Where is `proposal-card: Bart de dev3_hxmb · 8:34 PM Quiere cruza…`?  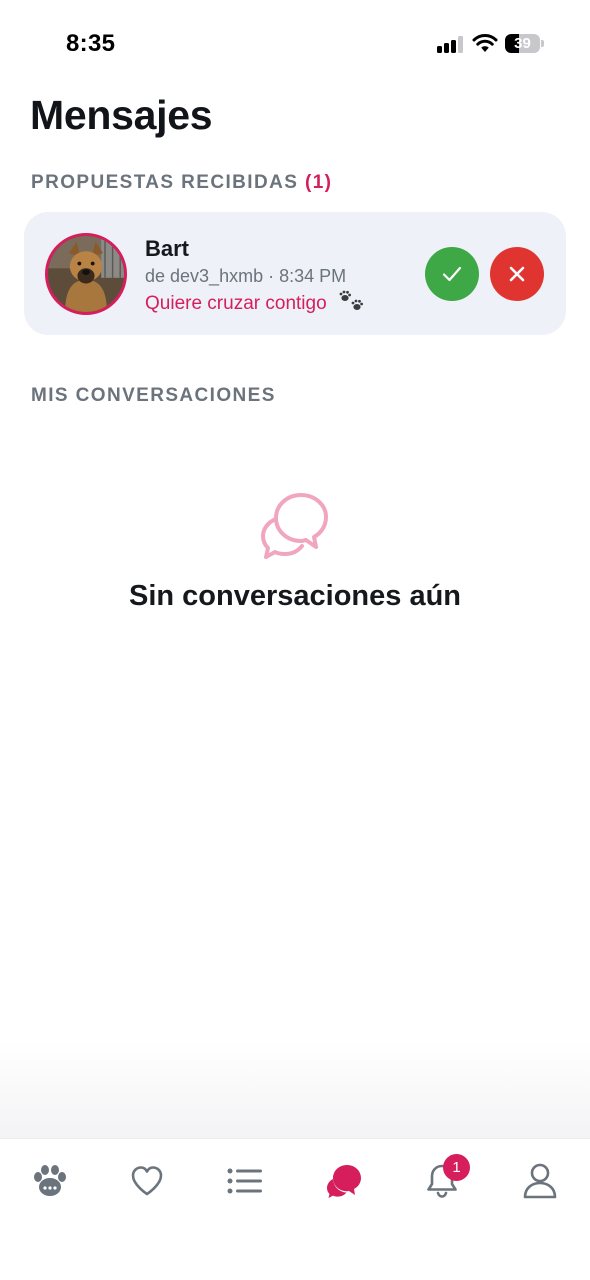 proposal-card: Bart de dev3_hxmb · 8:34 PM Quiere cruza… is located at coordinates (295, 273).